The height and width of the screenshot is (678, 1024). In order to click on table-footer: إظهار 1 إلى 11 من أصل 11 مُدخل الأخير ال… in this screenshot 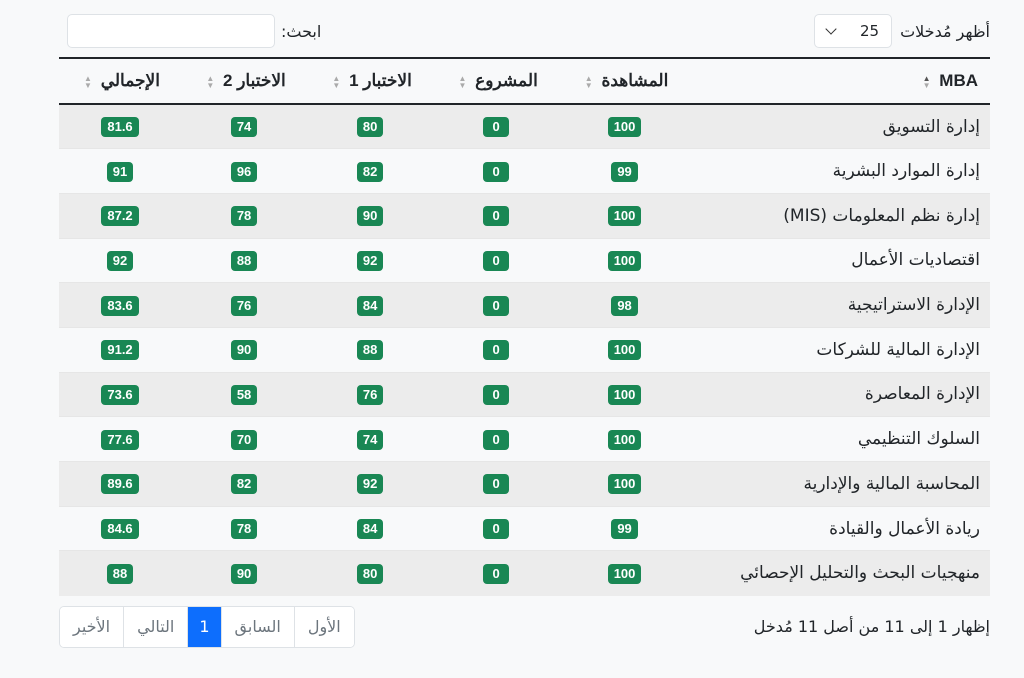, I will do `click(524, 627)`.